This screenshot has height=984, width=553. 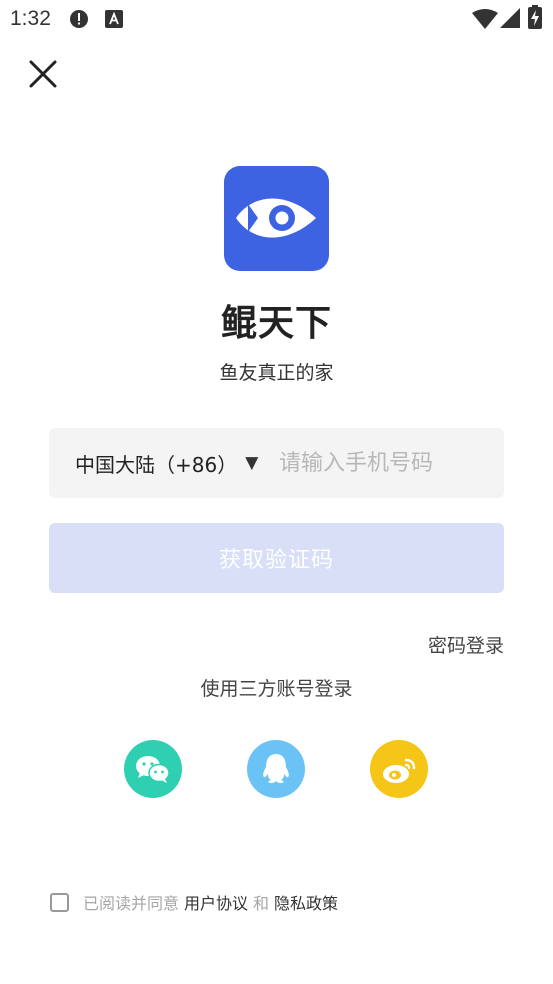 What do you see at coordinates (261, 903) in the screenshot?
I see `agreement-and: 和` at bounding box center [261, 903].